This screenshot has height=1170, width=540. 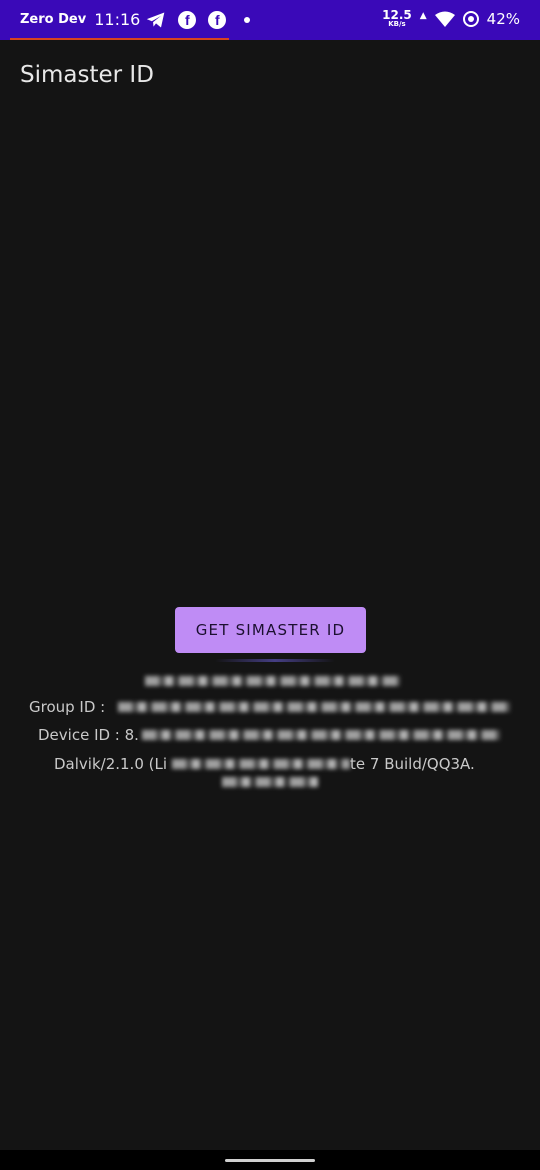 What do you see at coordinates (423, 15) in the screenshot?
I see `upload-arrow-icon: ▲` at bounding box center [423, 15].